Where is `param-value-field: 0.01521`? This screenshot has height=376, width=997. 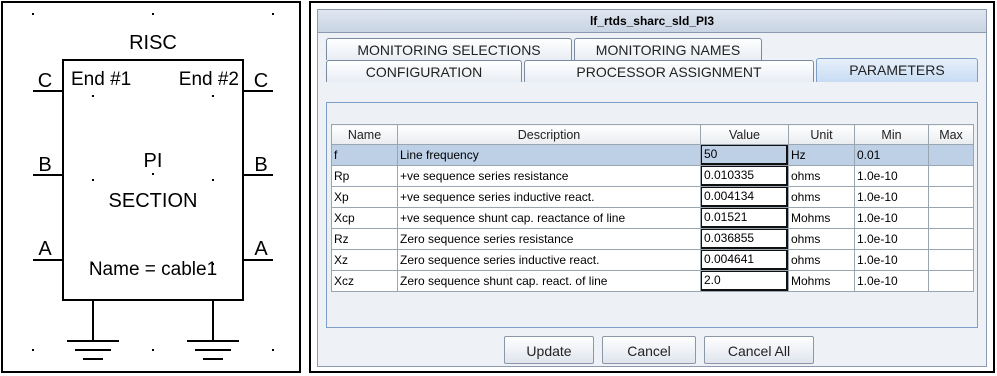 param-value-field: 0.01521 is located at coordinates (744, 218).